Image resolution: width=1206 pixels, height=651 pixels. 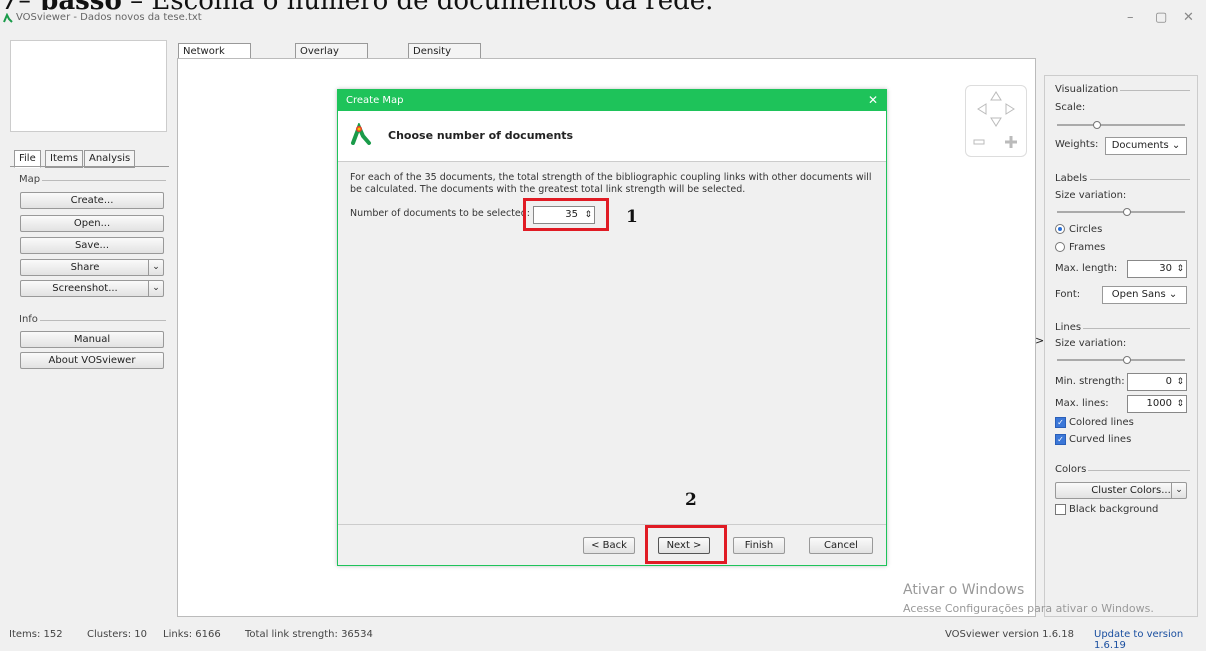 I want to click on window-title: VOSviewer - Dados novos da tese.txt, so click(x=109, y=17).